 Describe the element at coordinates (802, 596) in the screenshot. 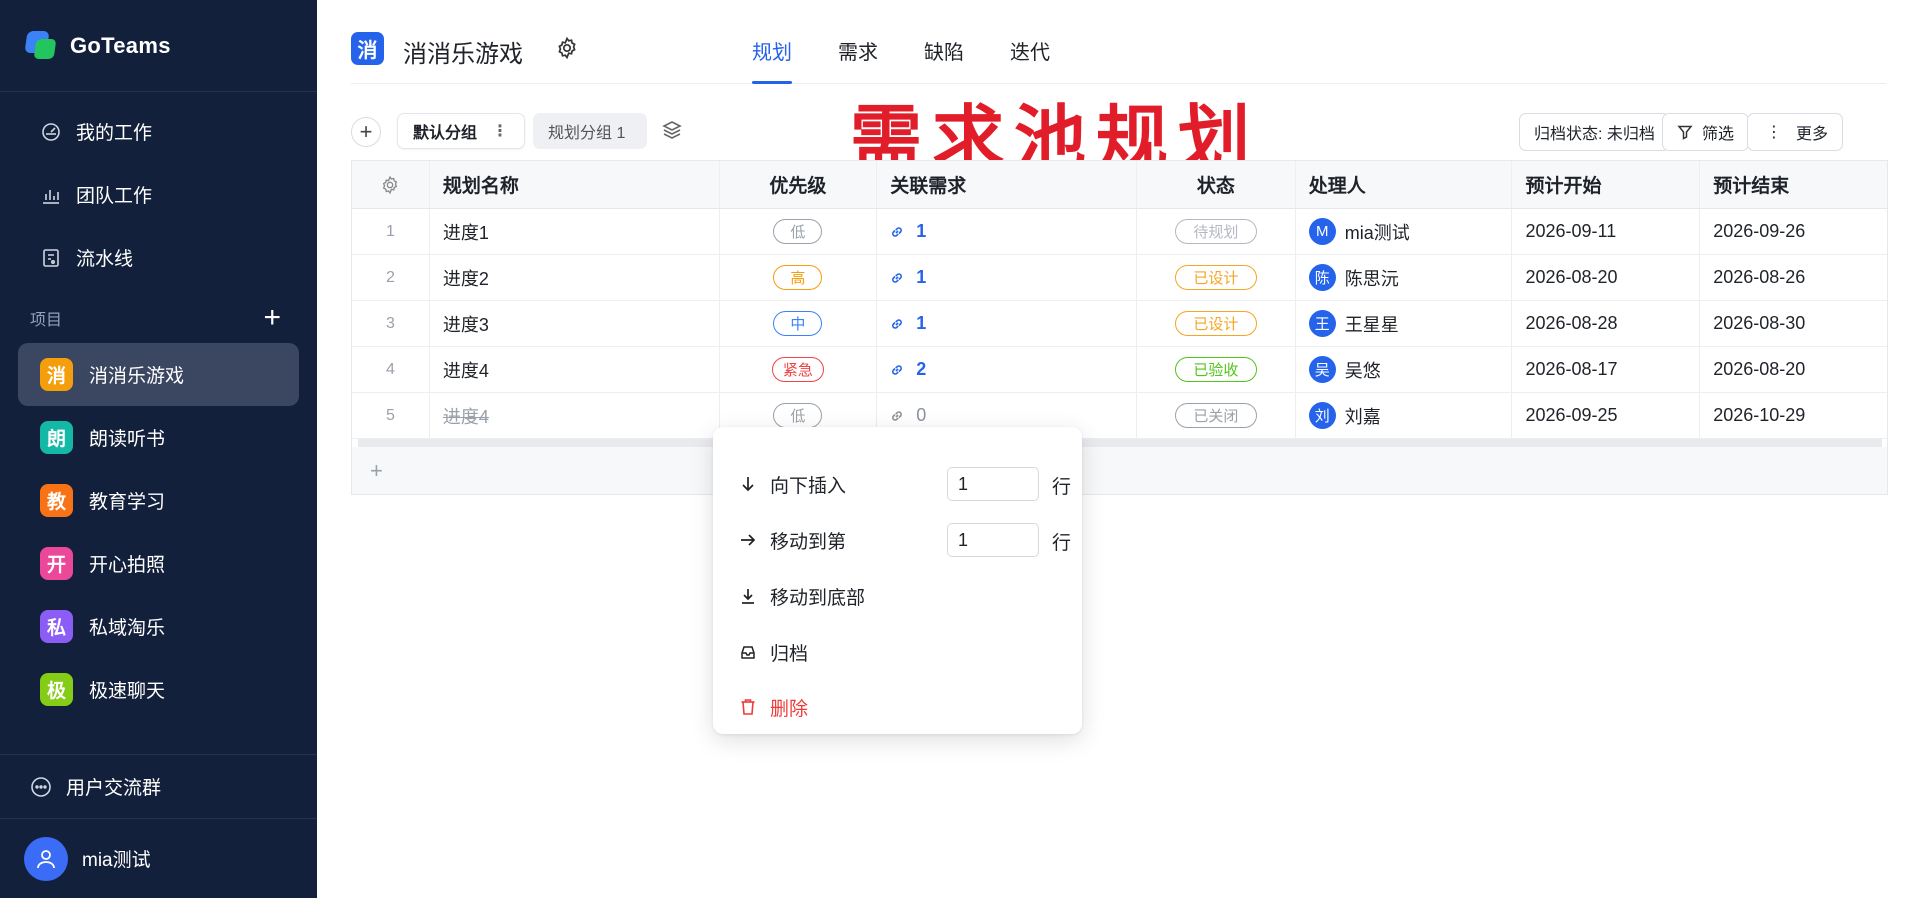

I see `menu-move-to-bottom: 移动到底部` at that location.